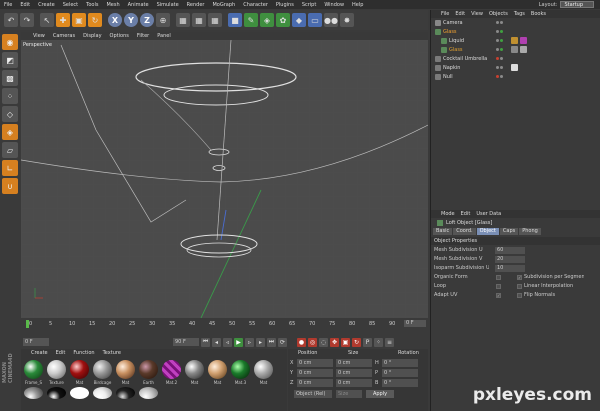 This screenshot has height=411, width=600. What do you see at coordinates (519, 14) in the screenshot?
I see `object-menu-tags: Tags` at bounding box center [519, 14].